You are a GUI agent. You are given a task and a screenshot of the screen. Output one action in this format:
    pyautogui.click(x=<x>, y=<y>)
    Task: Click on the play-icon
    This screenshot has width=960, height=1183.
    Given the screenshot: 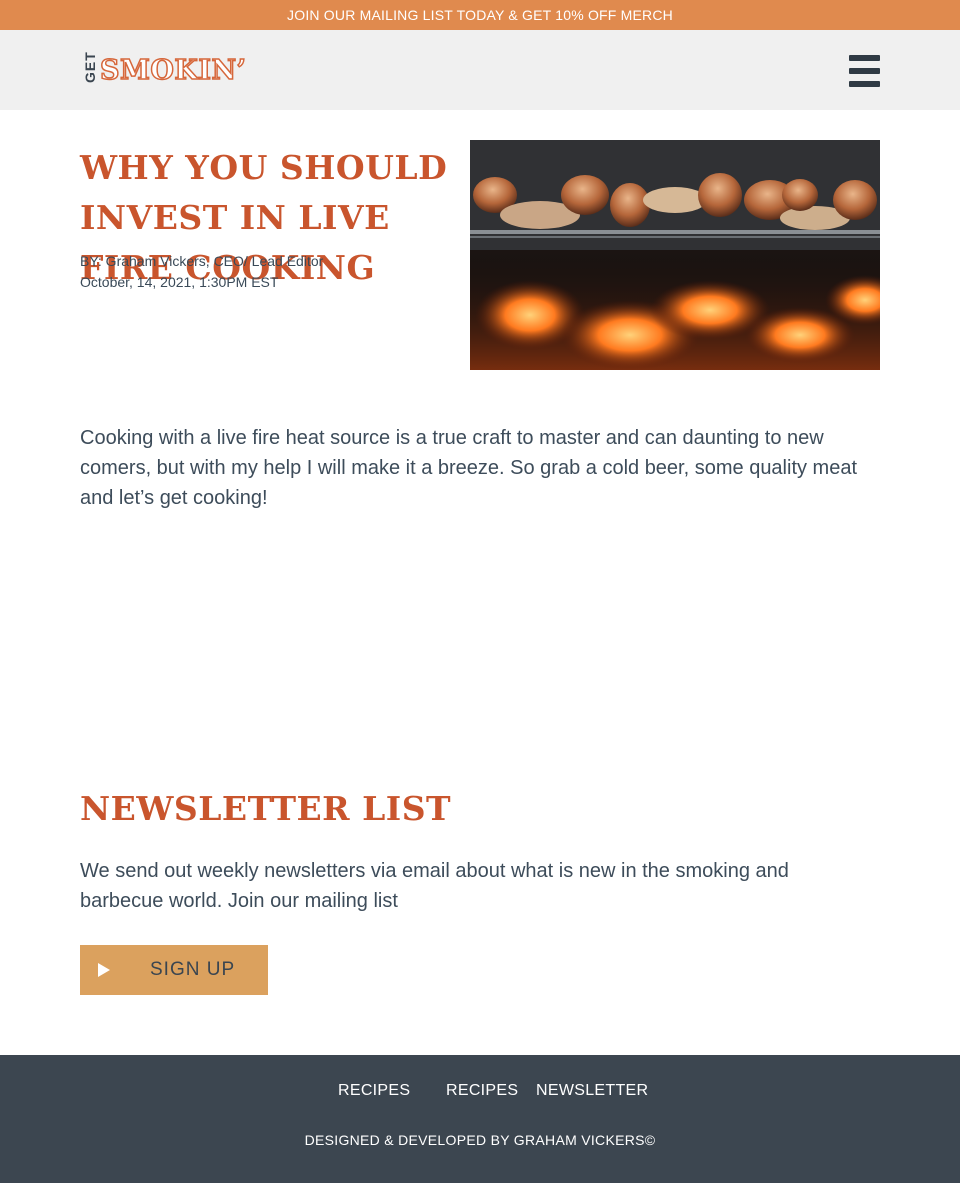 What is the action you would take?
    pyautogui.click(x=104, y=970)
    